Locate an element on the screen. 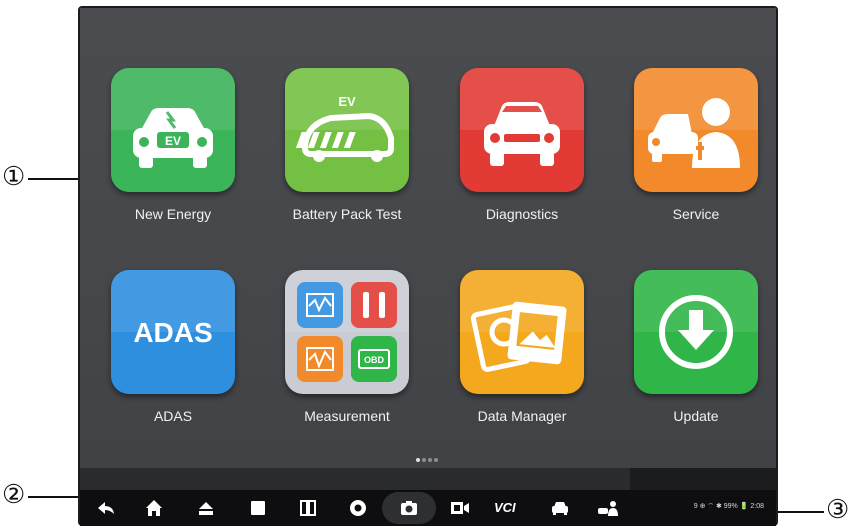 The height and width of the screenshot is (532, 857). car-icon is located at coordinates (560, 508).